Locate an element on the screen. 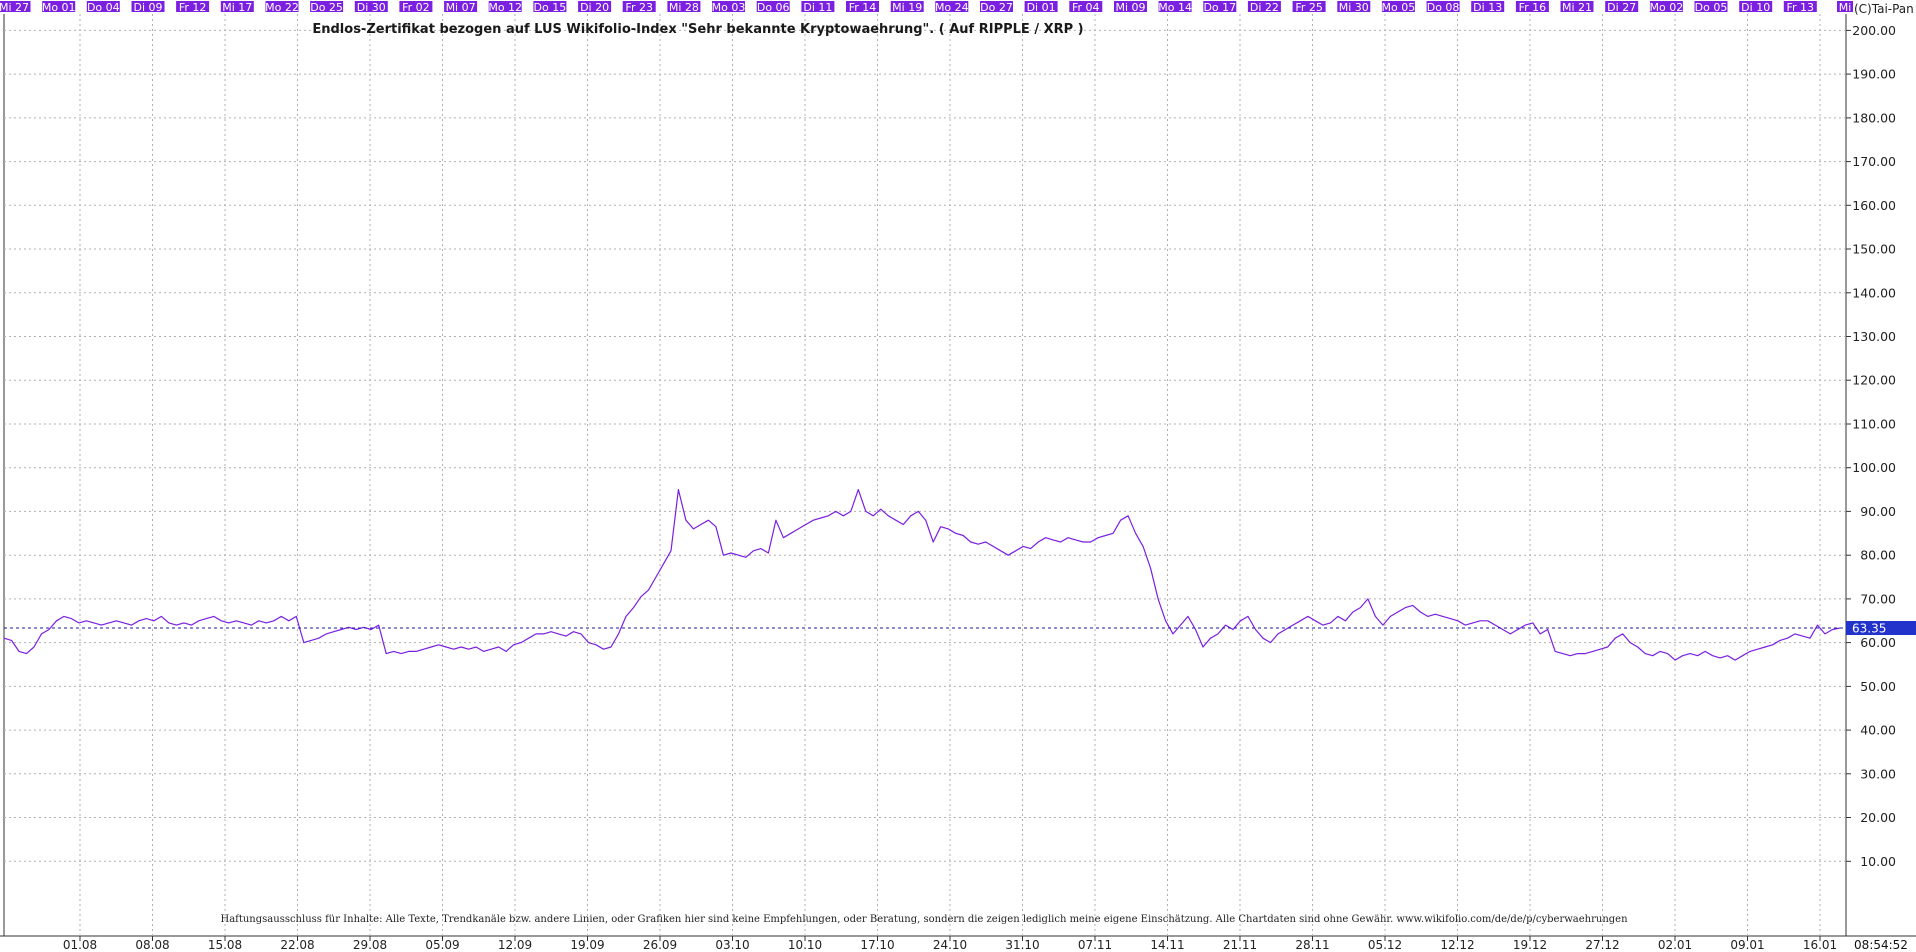 This screenshot has width=1916, height=952. copyright-text: (C)Tai-Pan is located at coordinates (1884, 9).